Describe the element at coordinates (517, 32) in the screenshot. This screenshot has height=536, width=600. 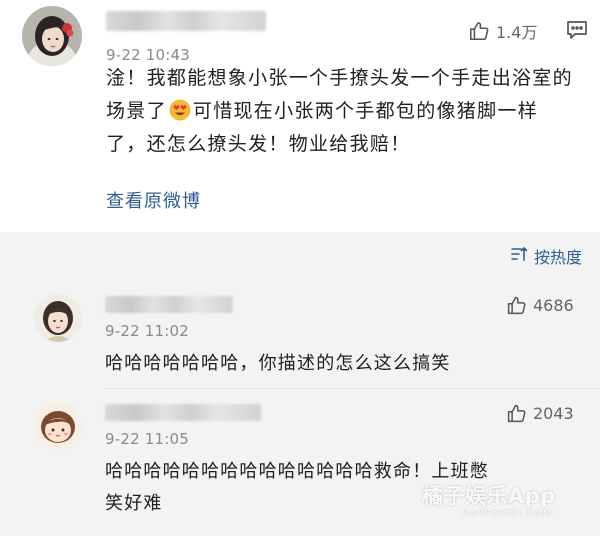
I see `like-count: 1.4万` at that location.